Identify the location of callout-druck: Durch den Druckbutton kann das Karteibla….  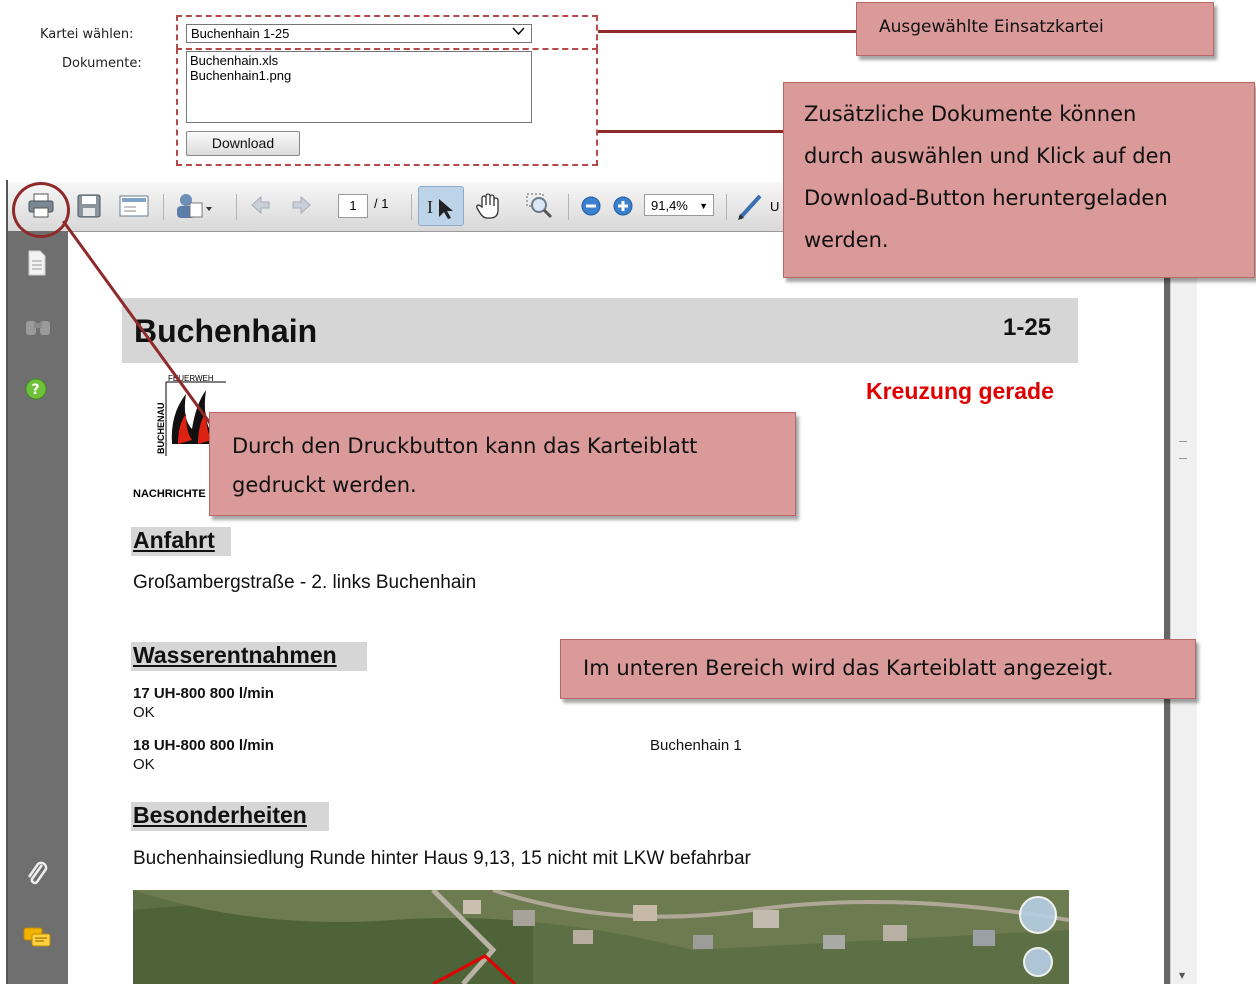
(502, 464).